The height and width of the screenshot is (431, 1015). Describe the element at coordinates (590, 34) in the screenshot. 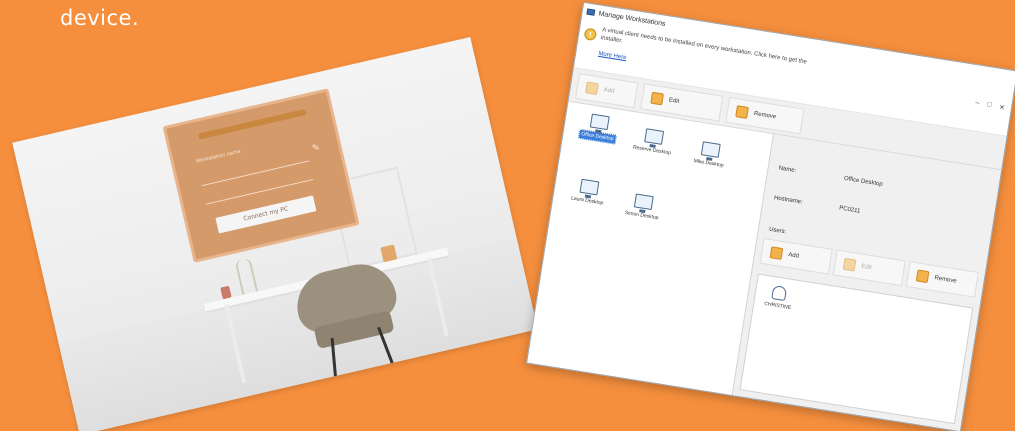

I see `info-icon: !` at that location.